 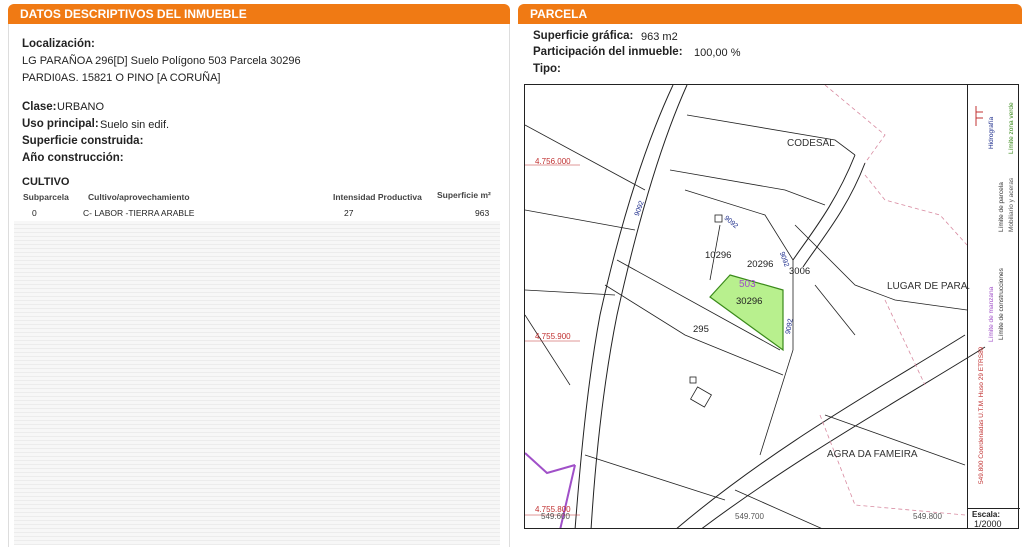 I want to click on col-header-intensidad: Intensidad Productiva, so click(x=377, y=197).